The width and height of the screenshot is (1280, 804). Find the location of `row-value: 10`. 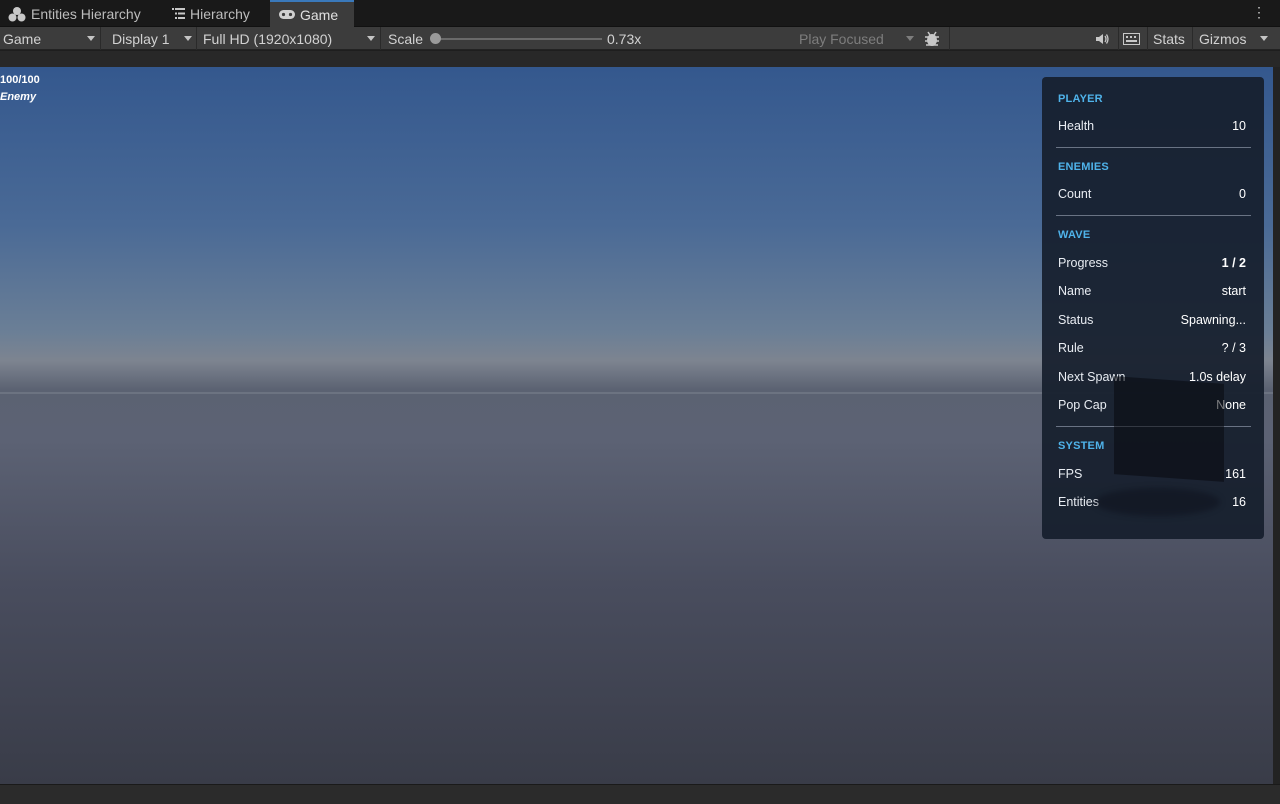

row-value: 10 is located at coordinates (1239, 126).